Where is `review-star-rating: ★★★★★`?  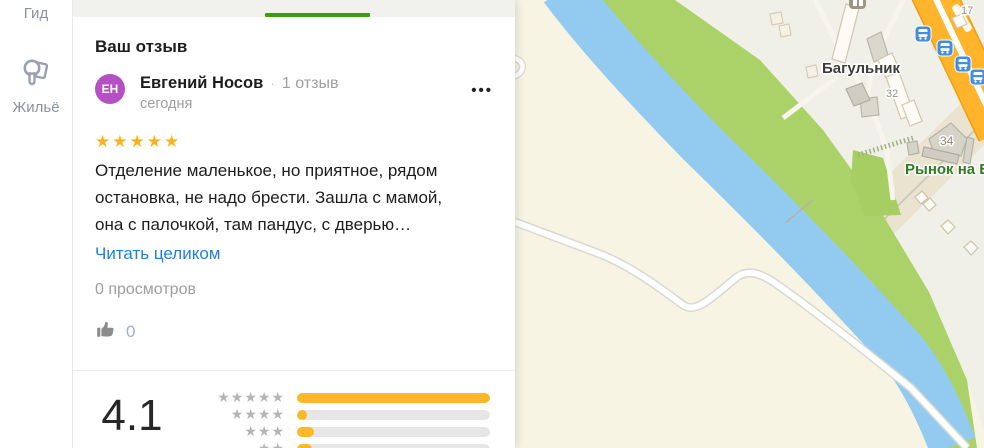
review-star-rating: ★★★★★ is located at coordinates (138, 141).